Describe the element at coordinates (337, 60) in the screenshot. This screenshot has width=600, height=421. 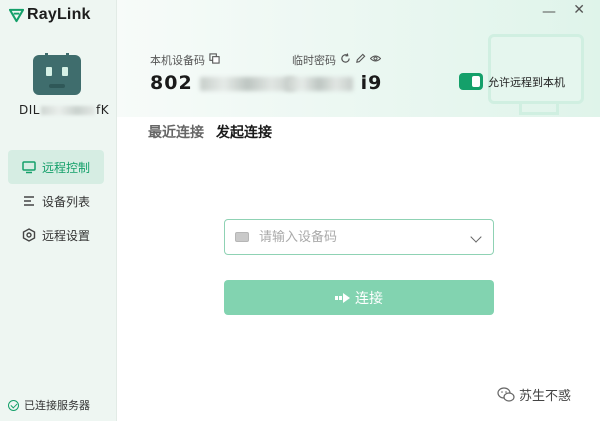
I see `temp-password-label: 临时密码` at that location.